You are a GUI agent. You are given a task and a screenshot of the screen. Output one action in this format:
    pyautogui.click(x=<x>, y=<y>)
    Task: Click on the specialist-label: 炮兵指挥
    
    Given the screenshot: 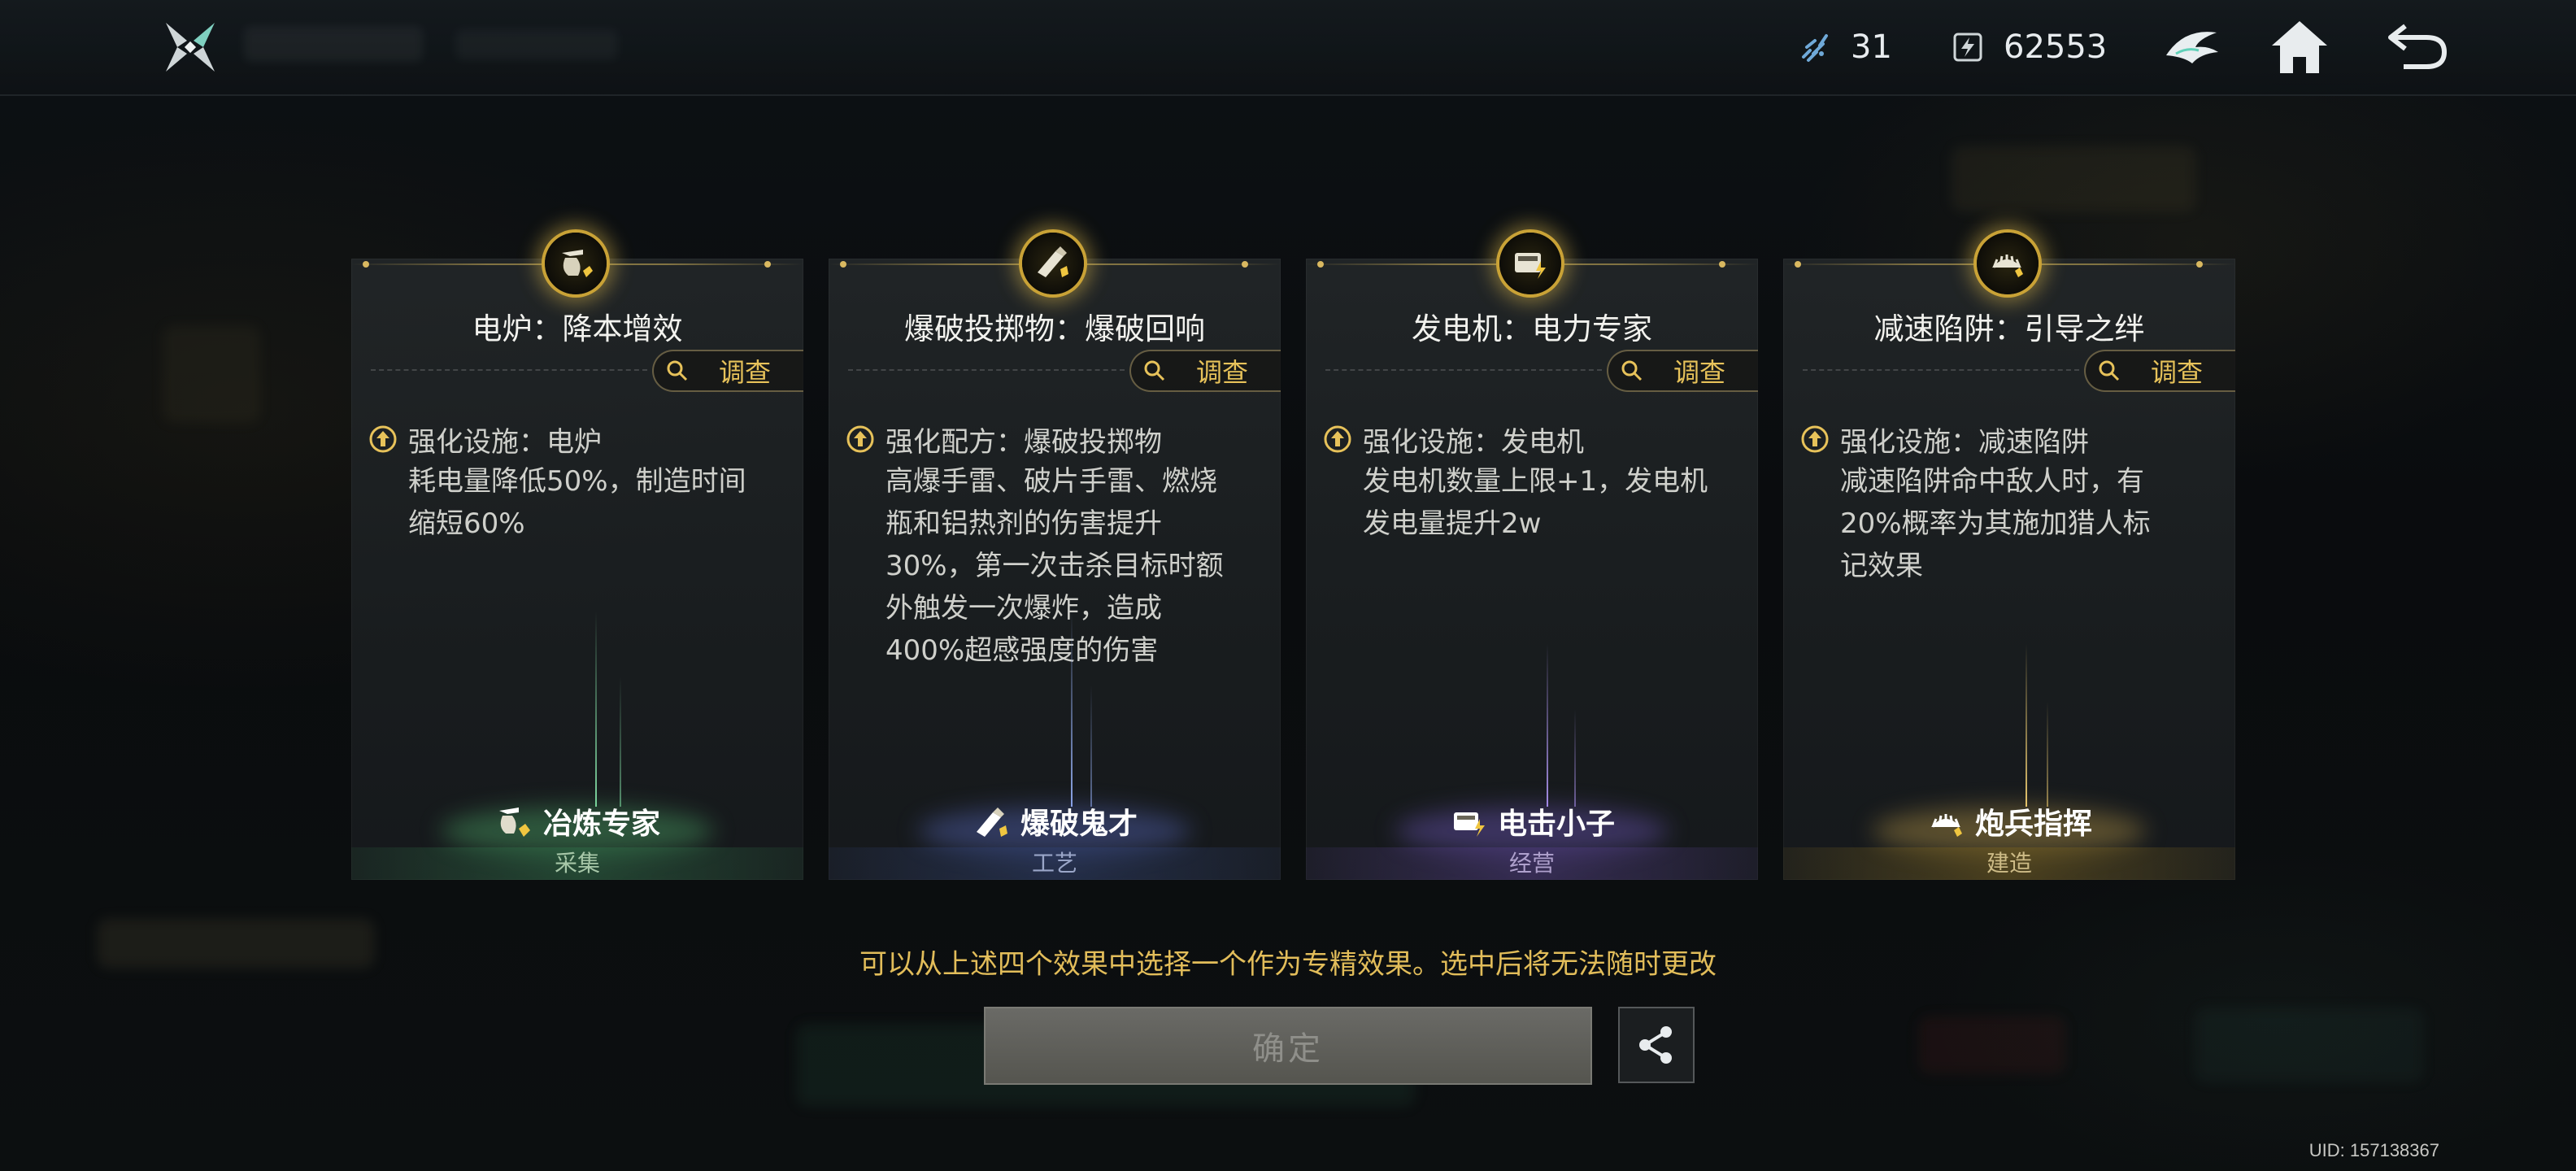 What is the action you would take?
    pyautogui.click(x=2009, y=821)
    